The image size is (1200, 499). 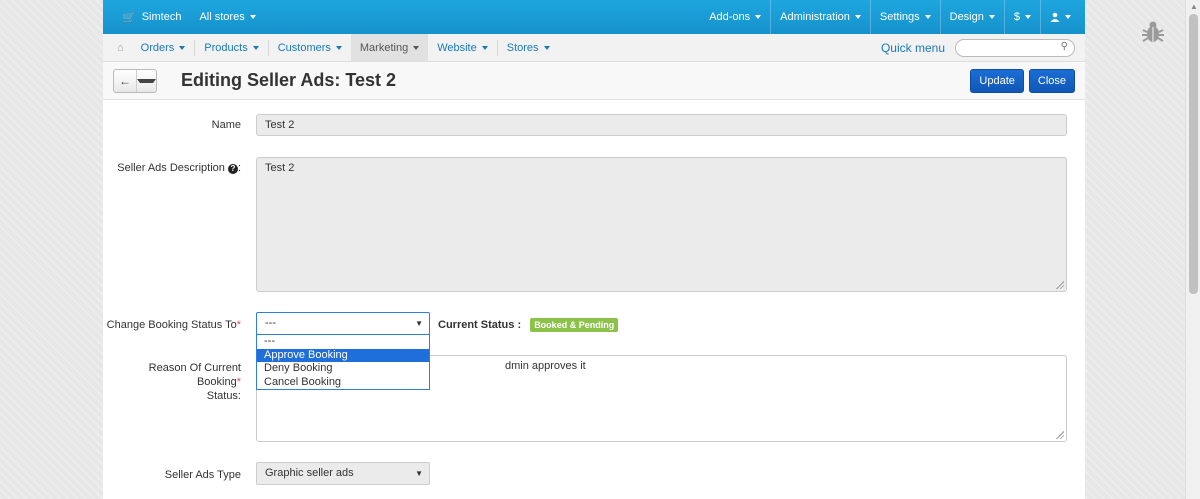 I want to click on current-status-label: Current Status :, so click(x=480, y=324).